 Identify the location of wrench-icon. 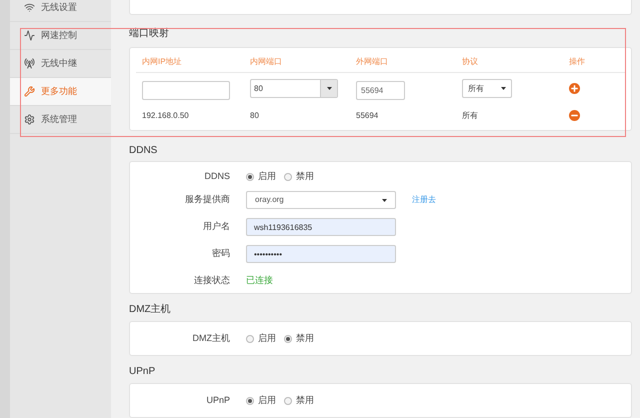
(29, 91).